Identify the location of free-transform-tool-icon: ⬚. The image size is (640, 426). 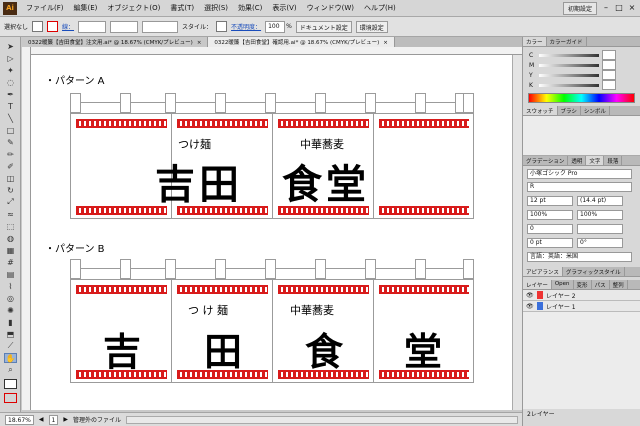
(10, 226).